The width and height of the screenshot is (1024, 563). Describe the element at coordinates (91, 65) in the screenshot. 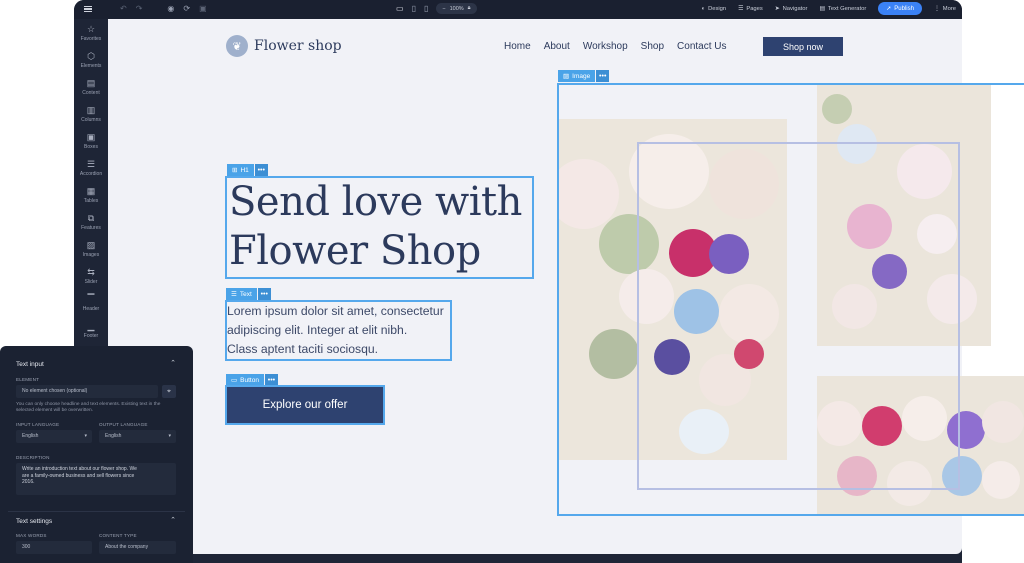

I see `sidebar-item-label: Elements` at that location.